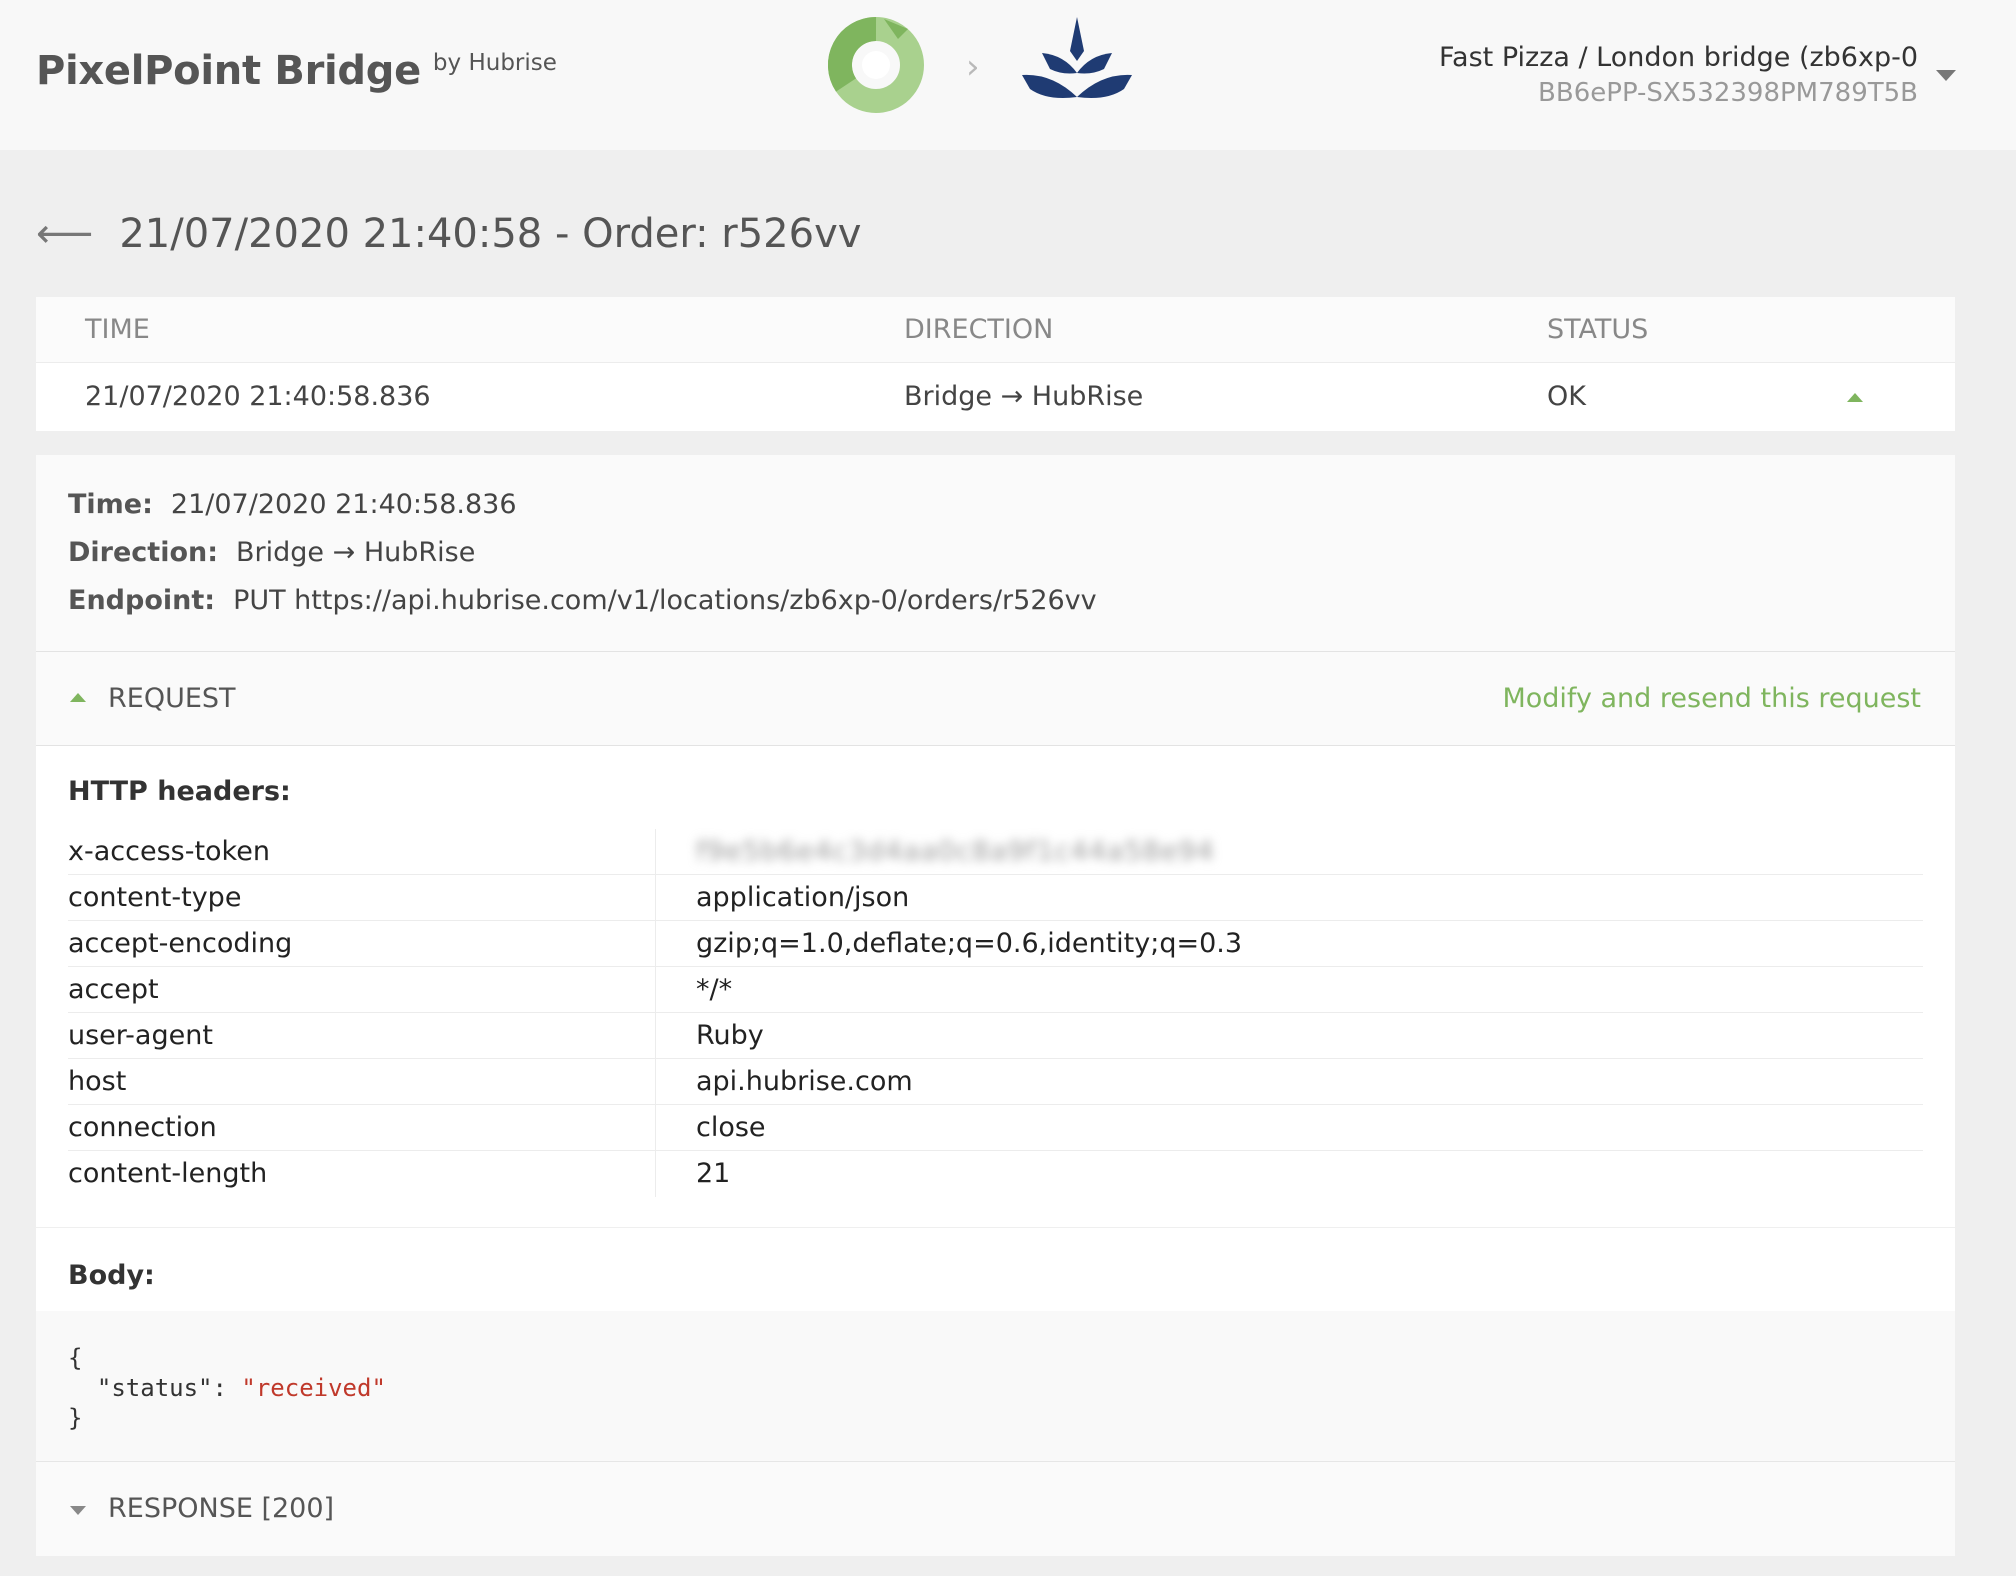  I want to click on account-id: BB6ePP-SX532398PM789T5B, so click(1728, 93).